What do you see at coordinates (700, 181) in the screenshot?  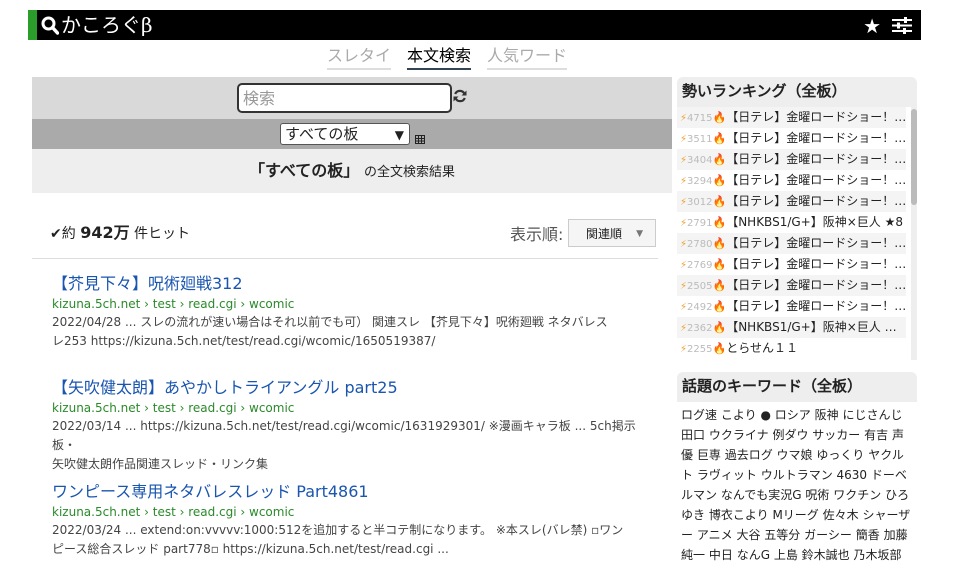 I see `momentum-value: 3294` at bounding box center [700, 181].